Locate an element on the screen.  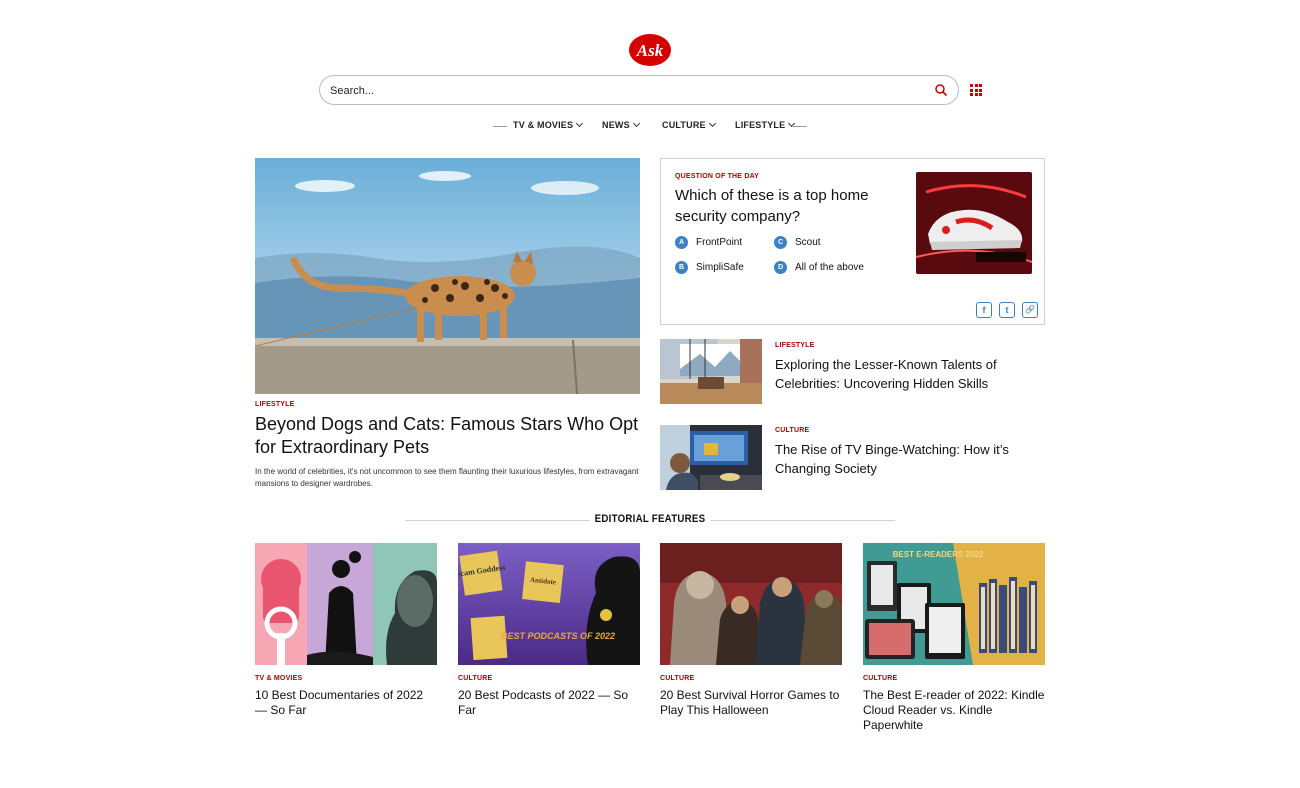
quiz-option-d: D All of the above is located at coordinates (819, 267).